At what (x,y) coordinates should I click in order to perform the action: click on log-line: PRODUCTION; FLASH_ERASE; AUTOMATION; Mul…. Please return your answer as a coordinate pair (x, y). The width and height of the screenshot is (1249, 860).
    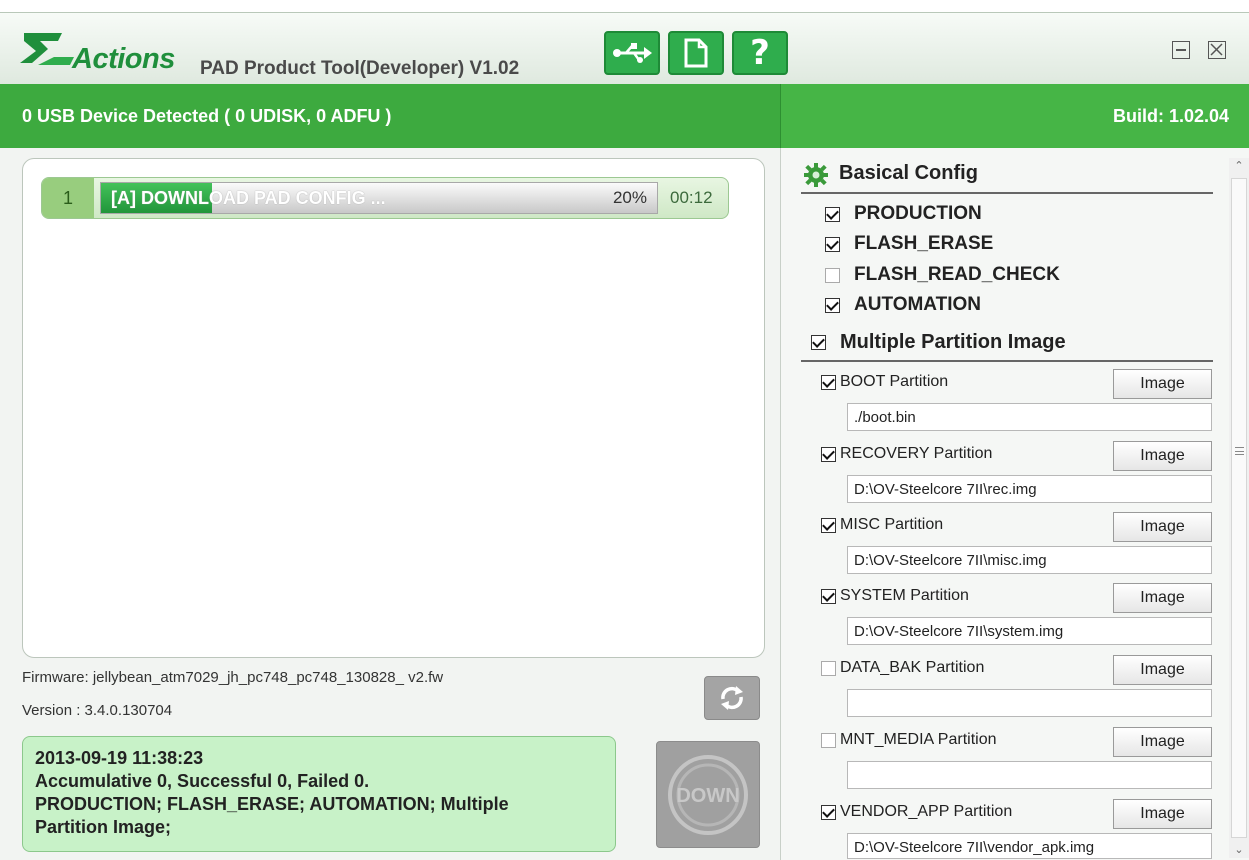
    Looking at the image, I should click on (272, 804).